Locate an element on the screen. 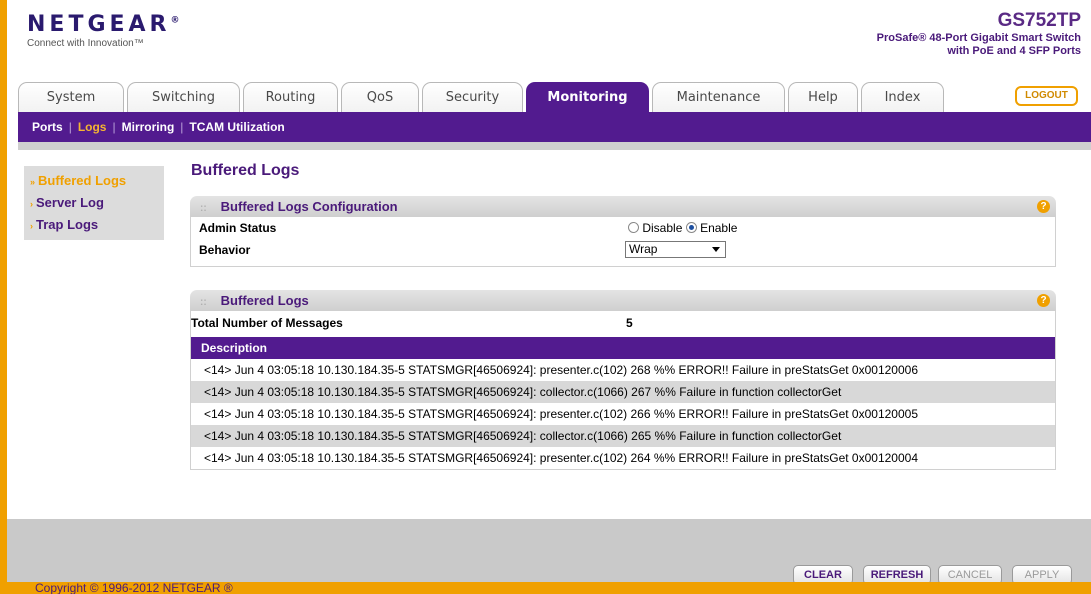 Image resolution: width=1091 pixels, height=594 pixels. left-menu-buffered-logs: » Buffered Logs is located at coordinates (94, 182).